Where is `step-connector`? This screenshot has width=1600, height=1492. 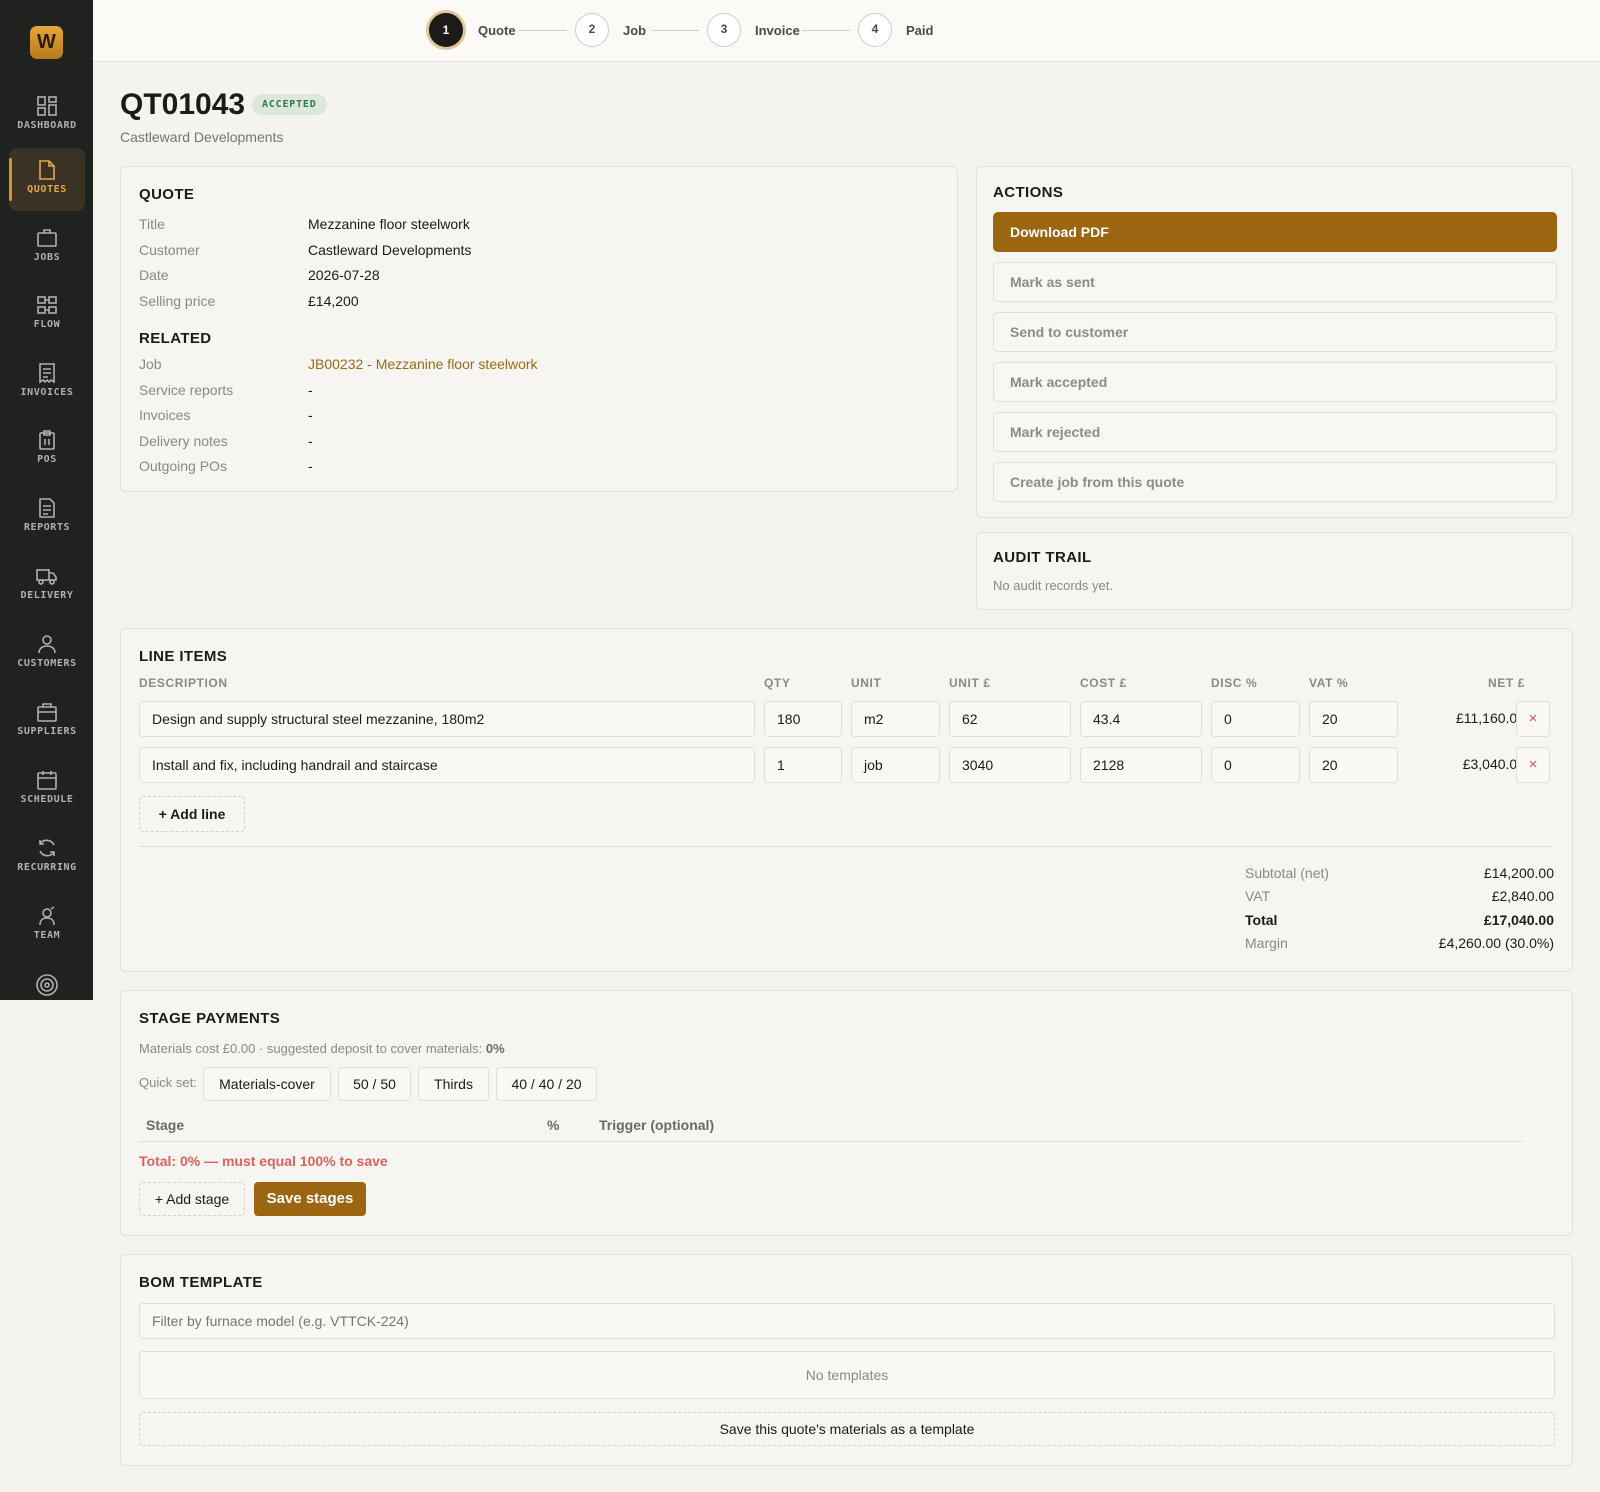 step-connector is located at coordinates (675, 30).